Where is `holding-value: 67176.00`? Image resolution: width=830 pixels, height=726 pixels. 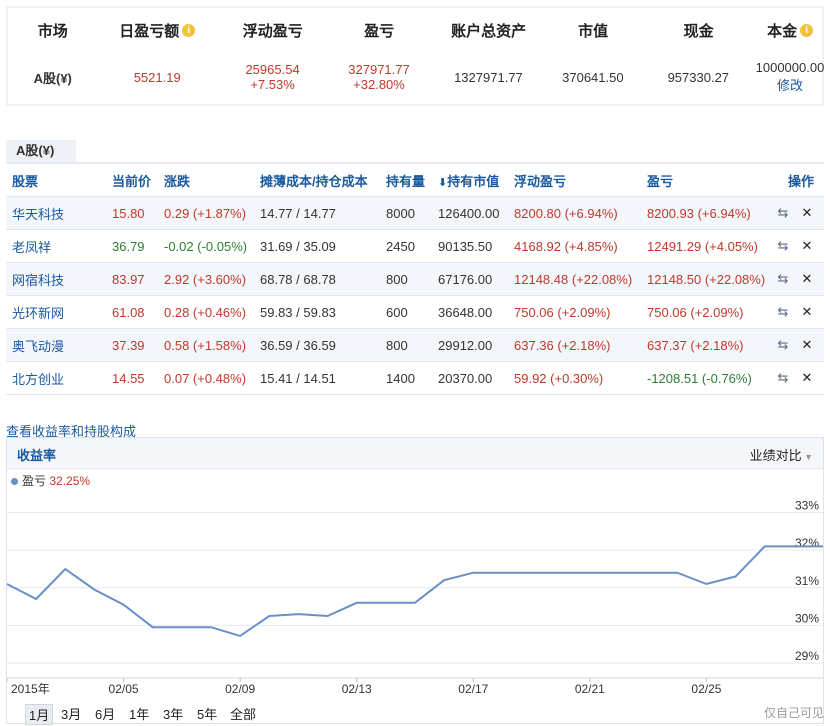
holding-value: 67176.00 is located at coordinates (470, 279).